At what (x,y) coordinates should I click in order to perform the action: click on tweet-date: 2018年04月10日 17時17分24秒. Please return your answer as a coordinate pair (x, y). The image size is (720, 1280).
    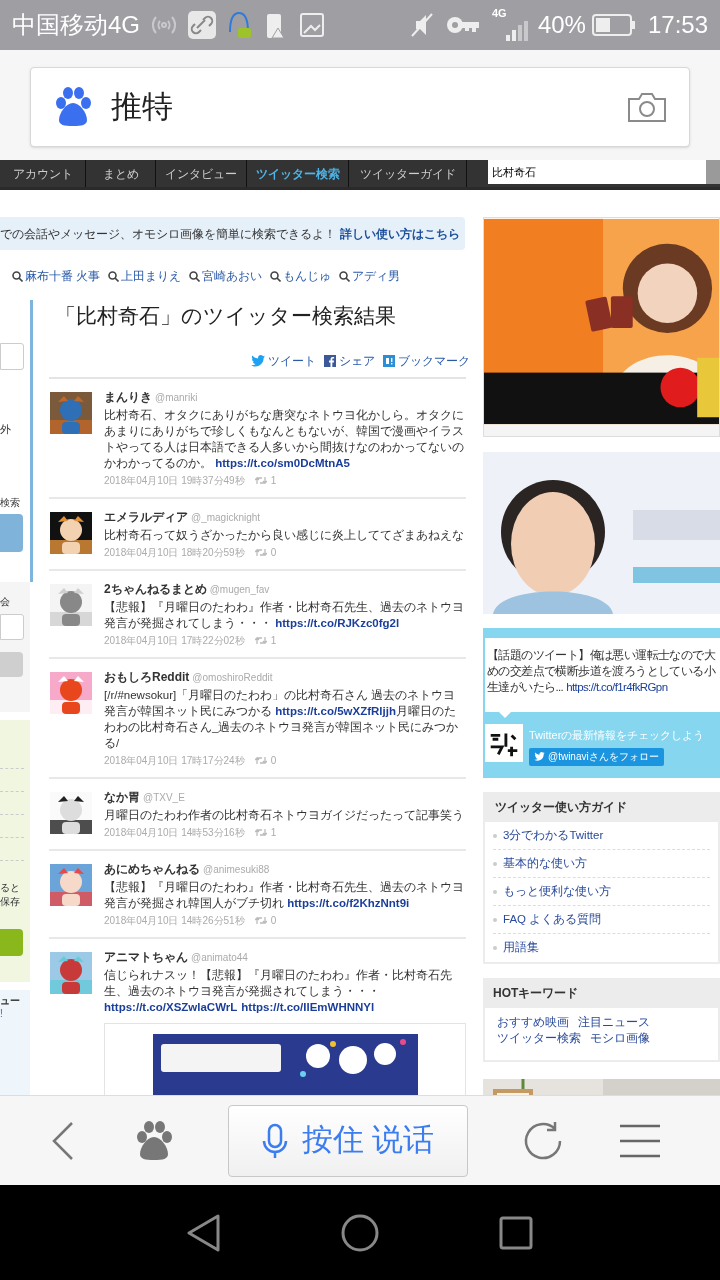
    Looking at the image, I should click on (174, 761).